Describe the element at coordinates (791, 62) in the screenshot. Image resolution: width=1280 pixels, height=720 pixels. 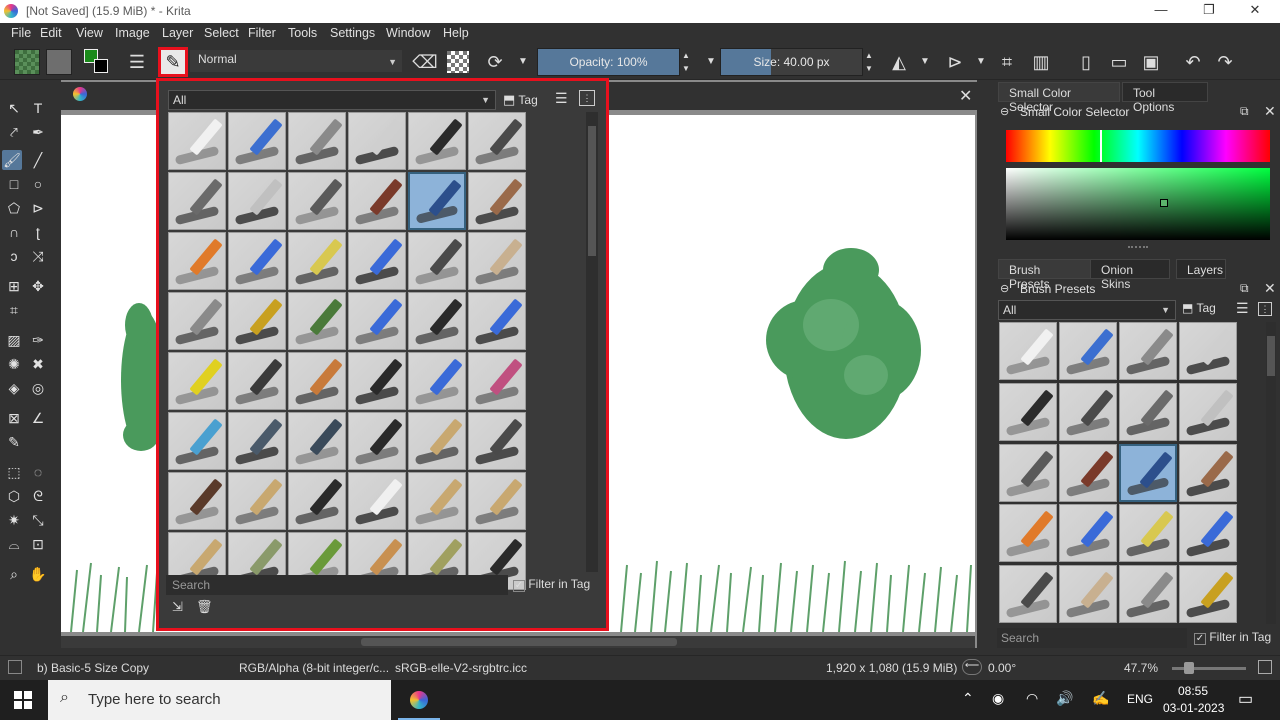
I see `size-slider: Size: 40.00 px` at that location.